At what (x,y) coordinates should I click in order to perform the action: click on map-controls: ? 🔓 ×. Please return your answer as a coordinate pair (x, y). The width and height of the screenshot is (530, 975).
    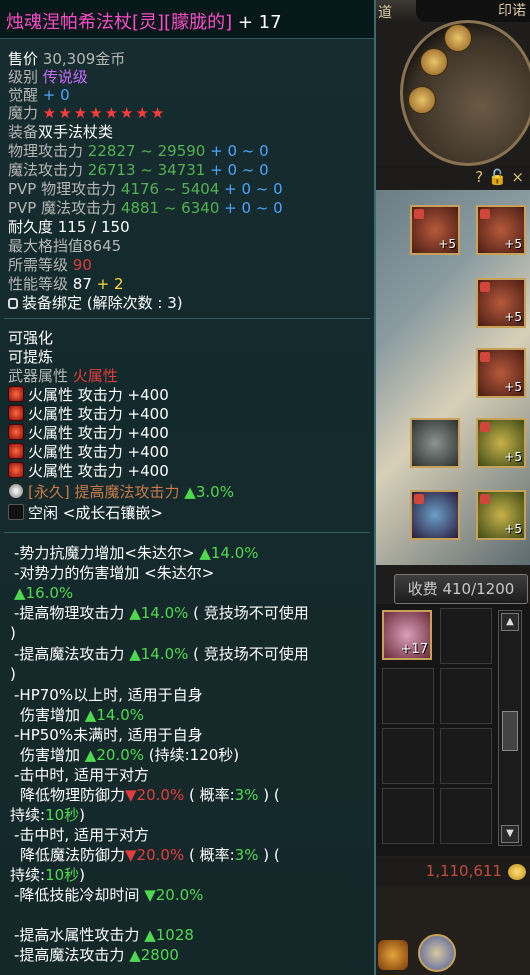
    Looking at the image, I should click on (453, 177).